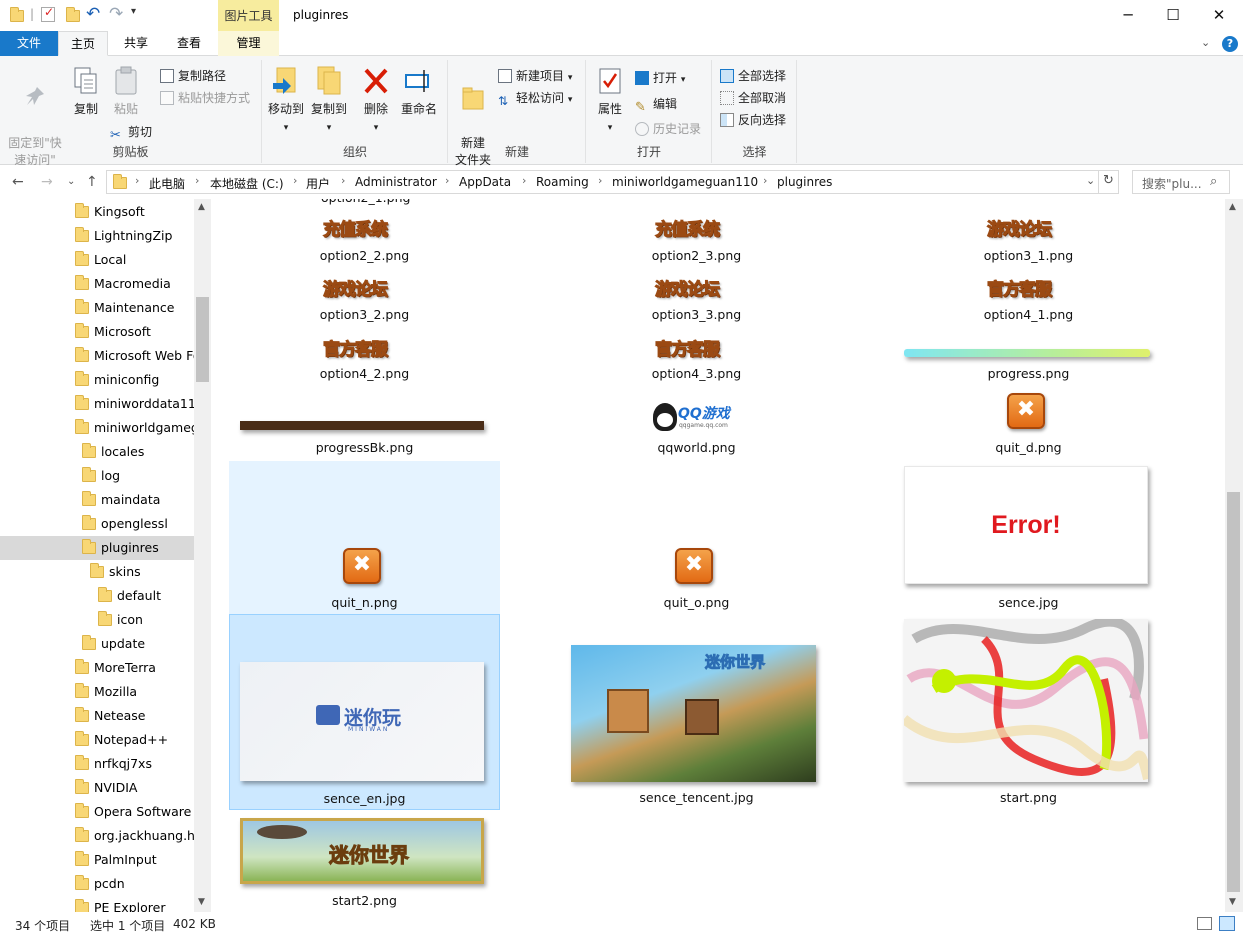 The image size is (1243, 937). Describe the element at coordinates (364, 426) in the screenshot. I see `file-item: progressBk.png` at that location.